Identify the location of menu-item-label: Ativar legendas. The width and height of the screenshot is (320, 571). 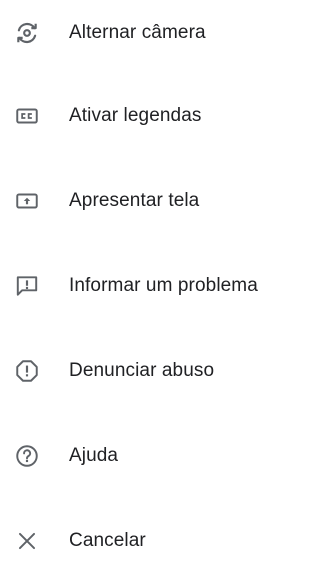
(135, 115).